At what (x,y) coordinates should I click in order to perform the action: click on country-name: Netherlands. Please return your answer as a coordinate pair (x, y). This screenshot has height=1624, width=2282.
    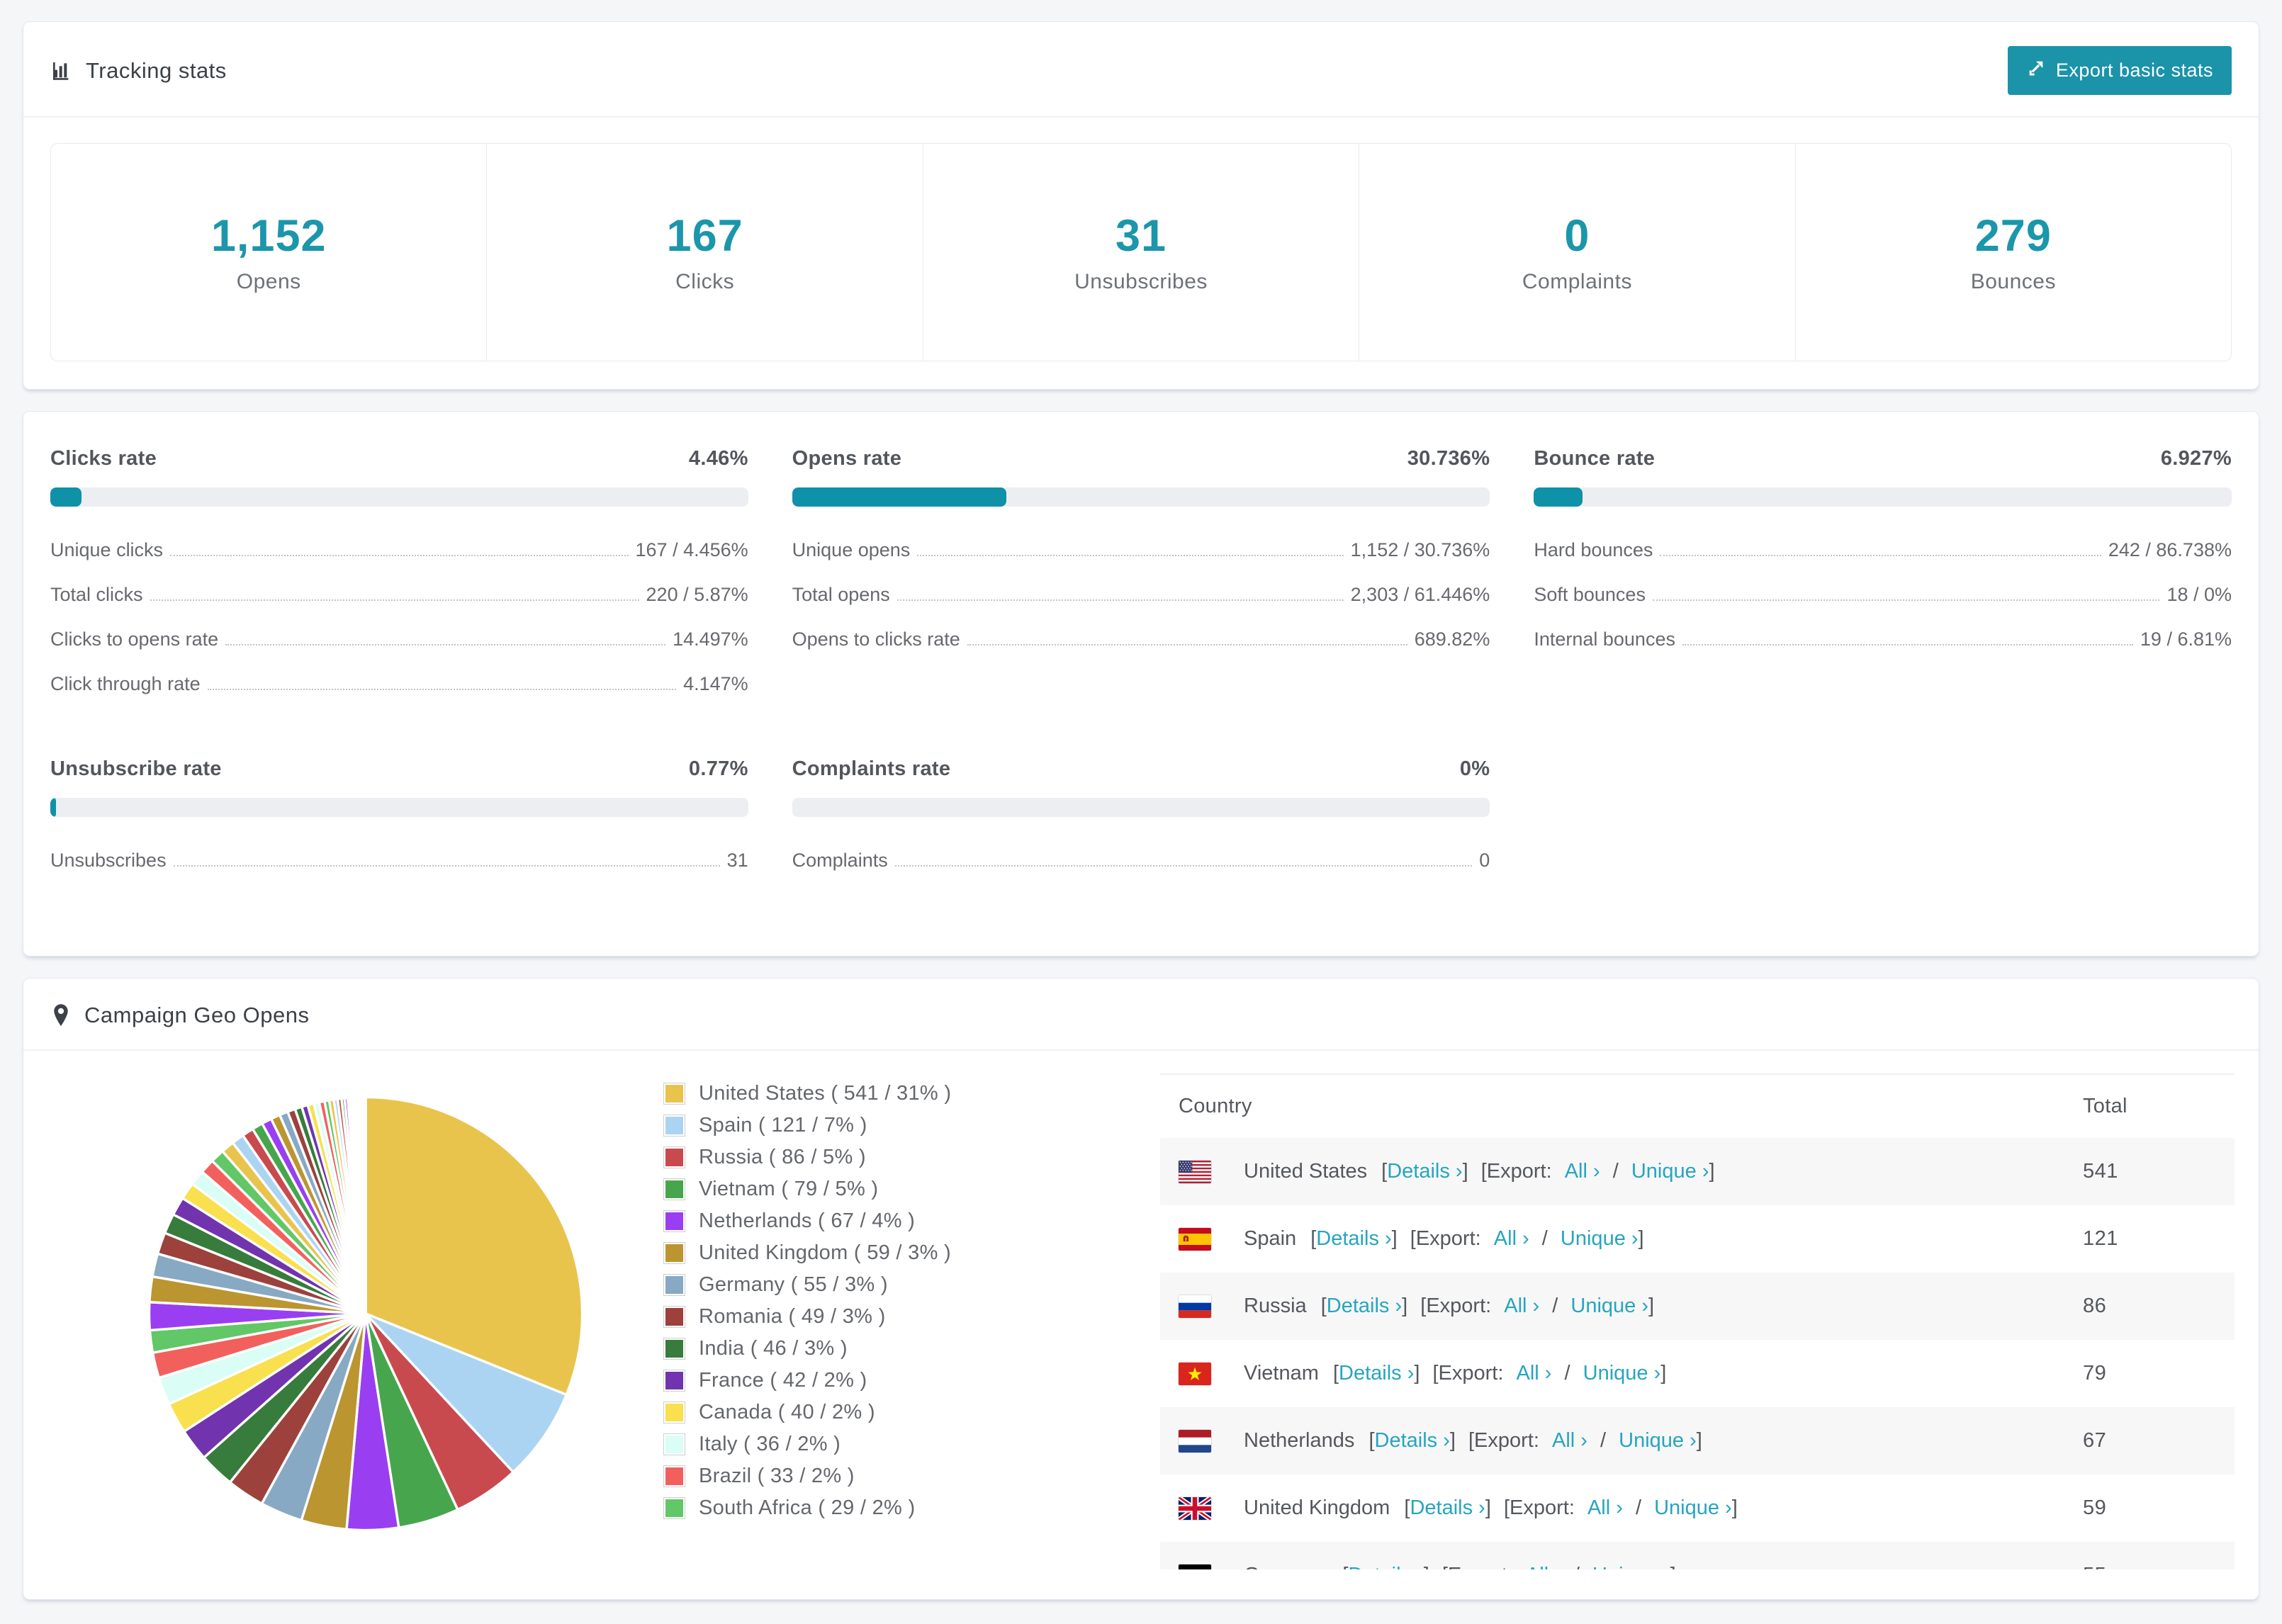
    Looking at the image, I should click on (1300, 1440).